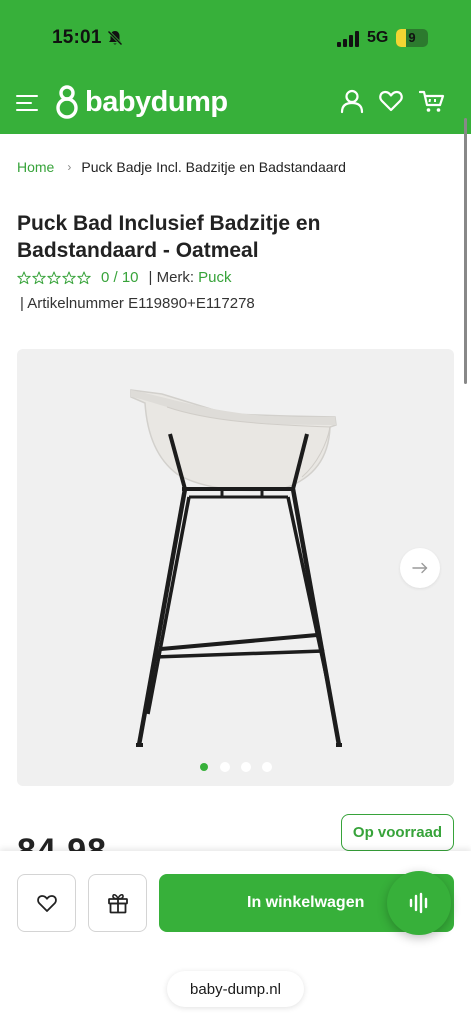  What do you see at coordinates (432, 101) in the screenshot?
I see `cart-icon` at bounding box center [432, 101].